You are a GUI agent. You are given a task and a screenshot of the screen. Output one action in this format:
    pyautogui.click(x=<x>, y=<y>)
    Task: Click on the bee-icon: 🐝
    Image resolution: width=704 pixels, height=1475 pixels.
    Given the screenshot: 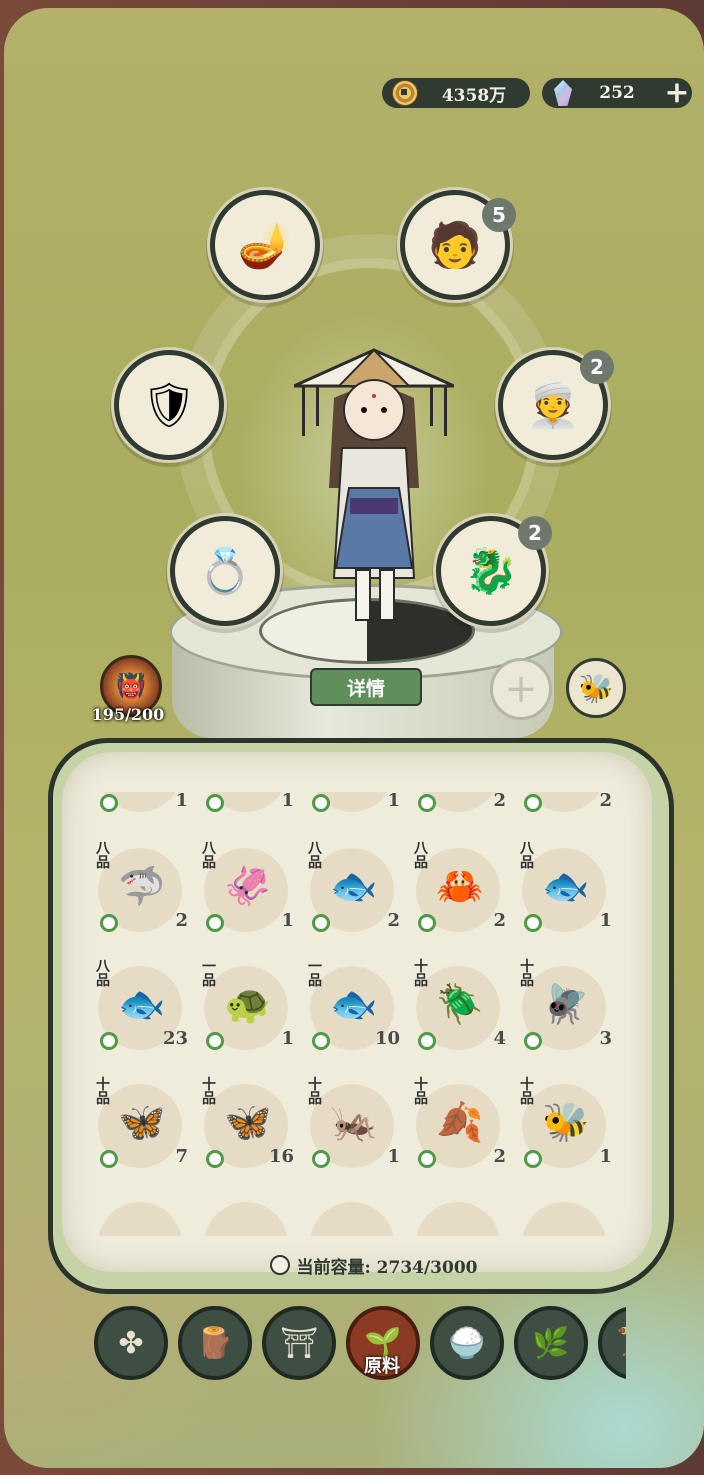 What is the action you would take?
    pyautogui.click(x=596, y=688)
    